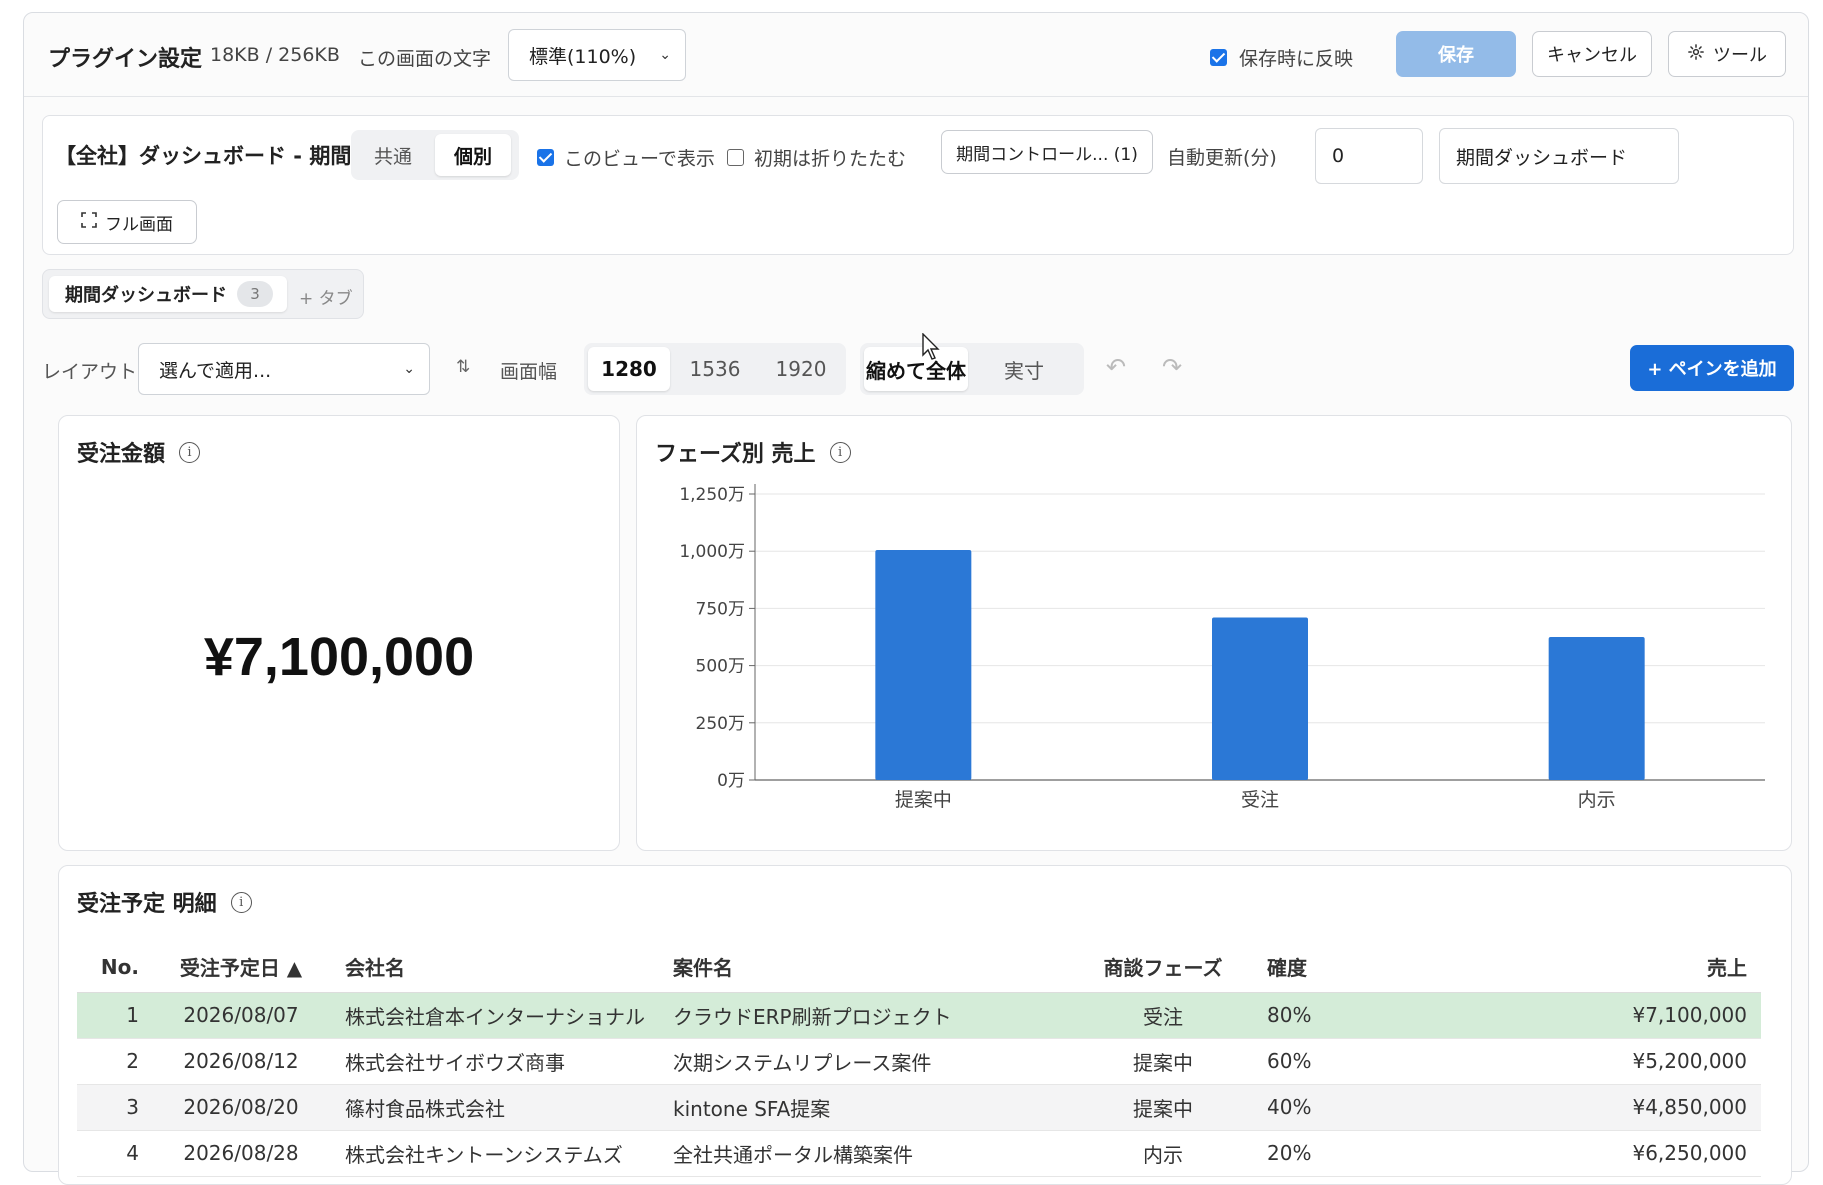 The height and width of the screenshot is (1185, 1823). What do you see at coordinates (639, 159) in the screenshot?
I see `show-in-view-label: このビューで表示` at bounding box center [639, 159].